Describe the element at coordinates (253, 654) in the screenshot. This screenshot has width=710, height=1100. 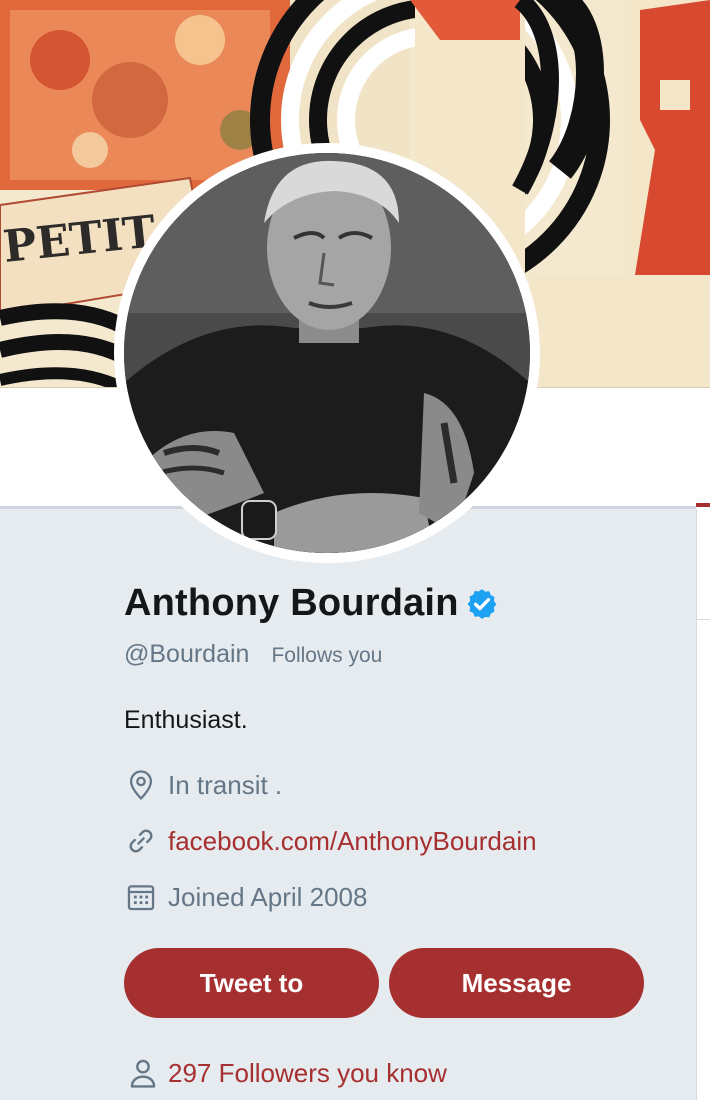
I see `handle-row: @Bourdain Follows you` at that location.